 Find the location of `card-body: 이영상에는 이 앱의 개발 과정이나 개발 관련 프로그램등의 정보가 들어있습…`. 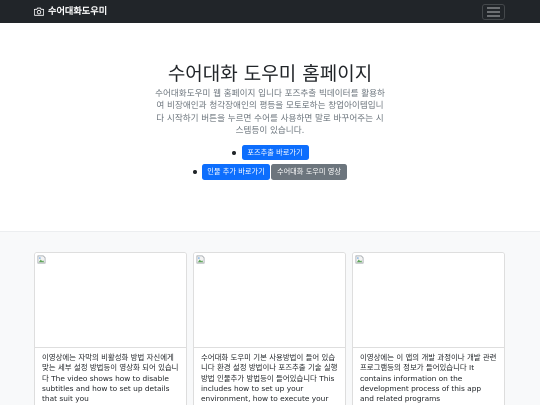

card-body: 이영상에는 이 앱의 개발 과정이나 개발 관련 프로그램등의 정보가 들어있습… is located at coordinates (428, 376).